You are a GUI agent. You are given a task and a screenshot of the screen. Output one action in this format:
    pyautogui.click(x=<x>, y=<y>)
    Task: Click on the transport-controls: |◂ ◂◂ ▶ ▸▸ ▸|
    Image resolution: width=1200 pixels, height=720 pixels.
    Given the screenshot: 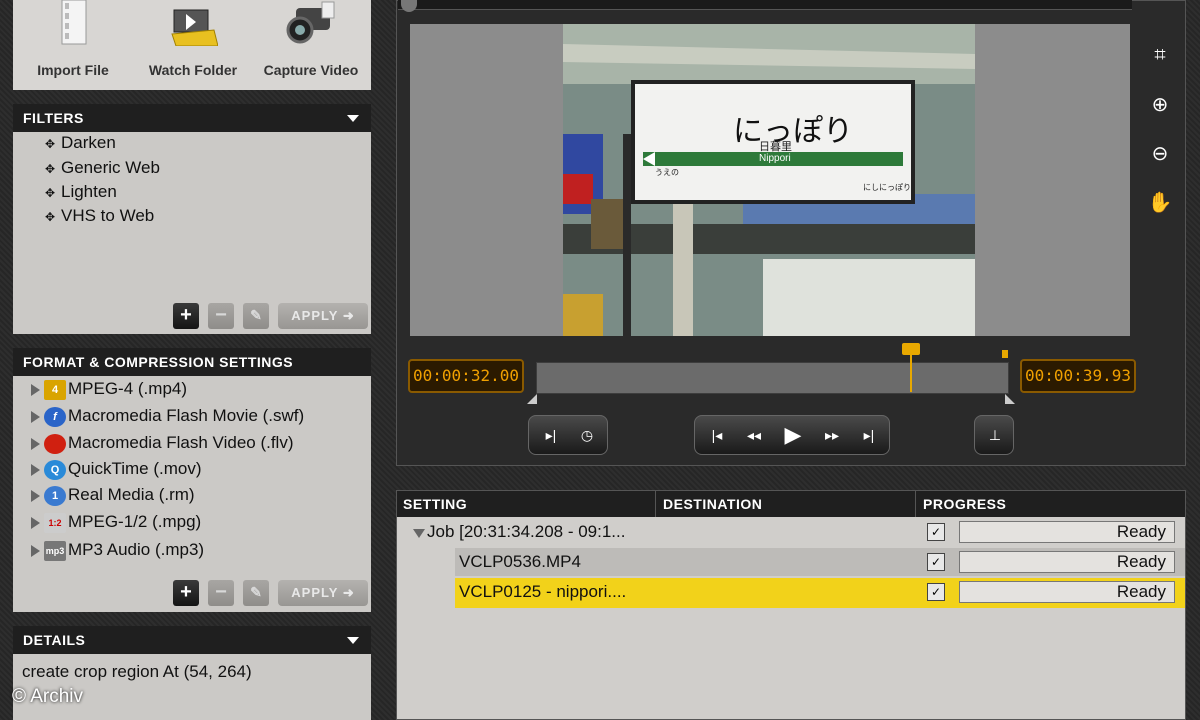 What is the action you would take?
    pyautogui.click(x=792, y=435)
    